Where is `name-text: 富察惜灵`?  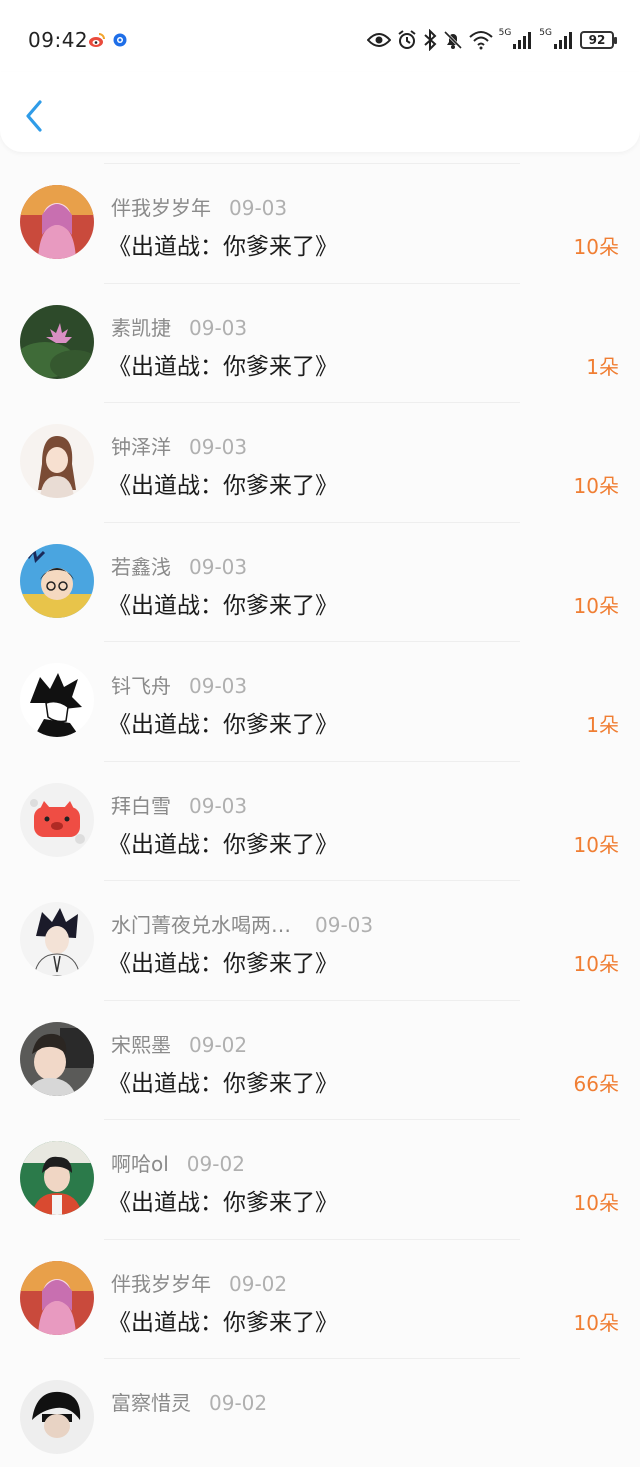 name-text: 富察惜灵 is located at coordinates (151, 1403).